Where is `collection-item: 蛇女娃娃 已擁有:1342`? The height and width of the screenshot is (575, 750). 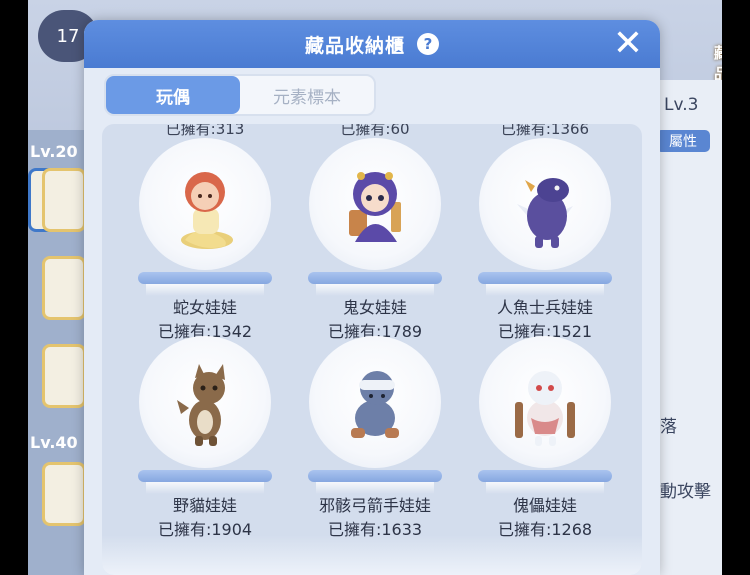
collection-item: 蛇女娃娃 已擁有:1342 is located at coordinates (205, 239).